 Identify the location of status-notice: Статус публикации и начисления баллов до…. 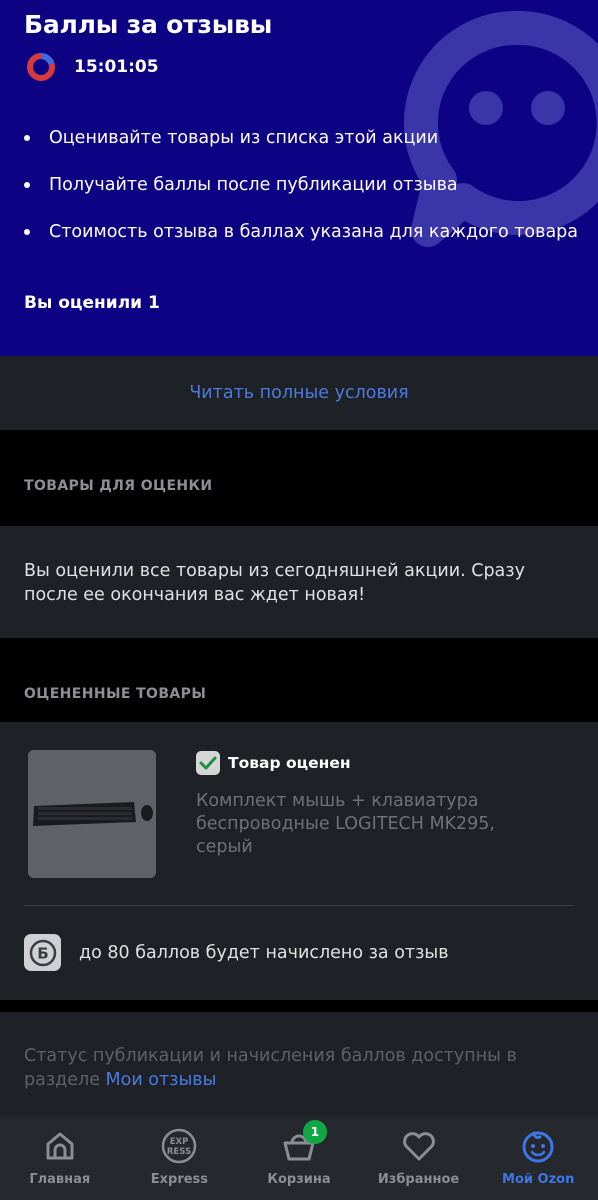
(299, 1064).